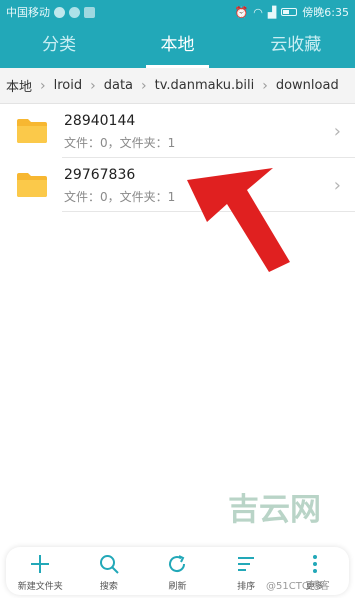 The height and width of the screenshot is (598, 355). I want to click on watermark-label: @51CTO博客, so click(298, 586).